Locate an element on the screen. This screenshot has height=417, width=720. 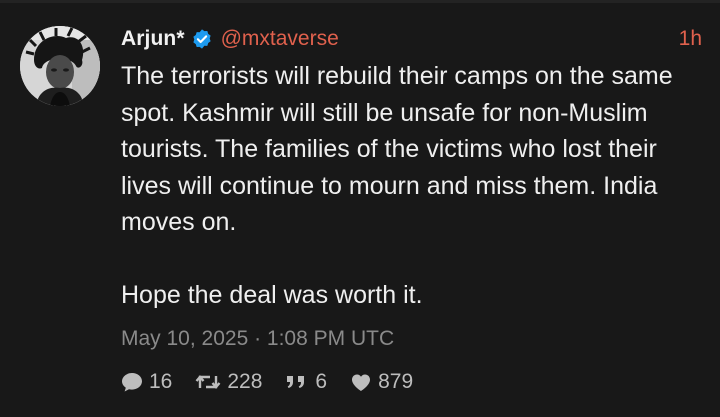
tweet-stats: 16 228 6 879 is located at coordinates (277, 382).